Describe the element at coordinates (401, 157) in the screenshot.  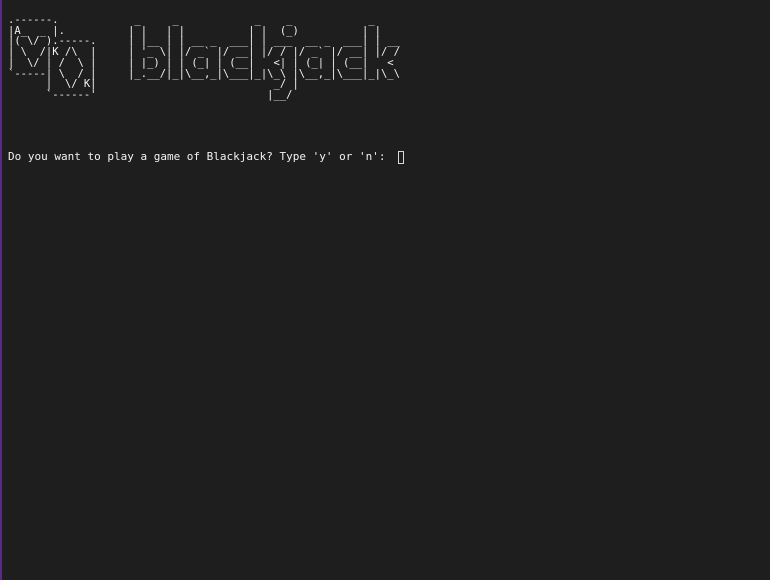
I see `text-cursor` at that location.